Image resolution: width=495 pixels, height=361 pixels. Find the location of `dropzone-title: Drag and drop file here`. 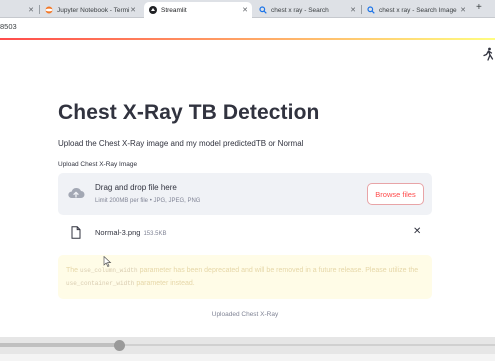

dropzone-title: Drag and drop file here is located at coordinates (136, 187).